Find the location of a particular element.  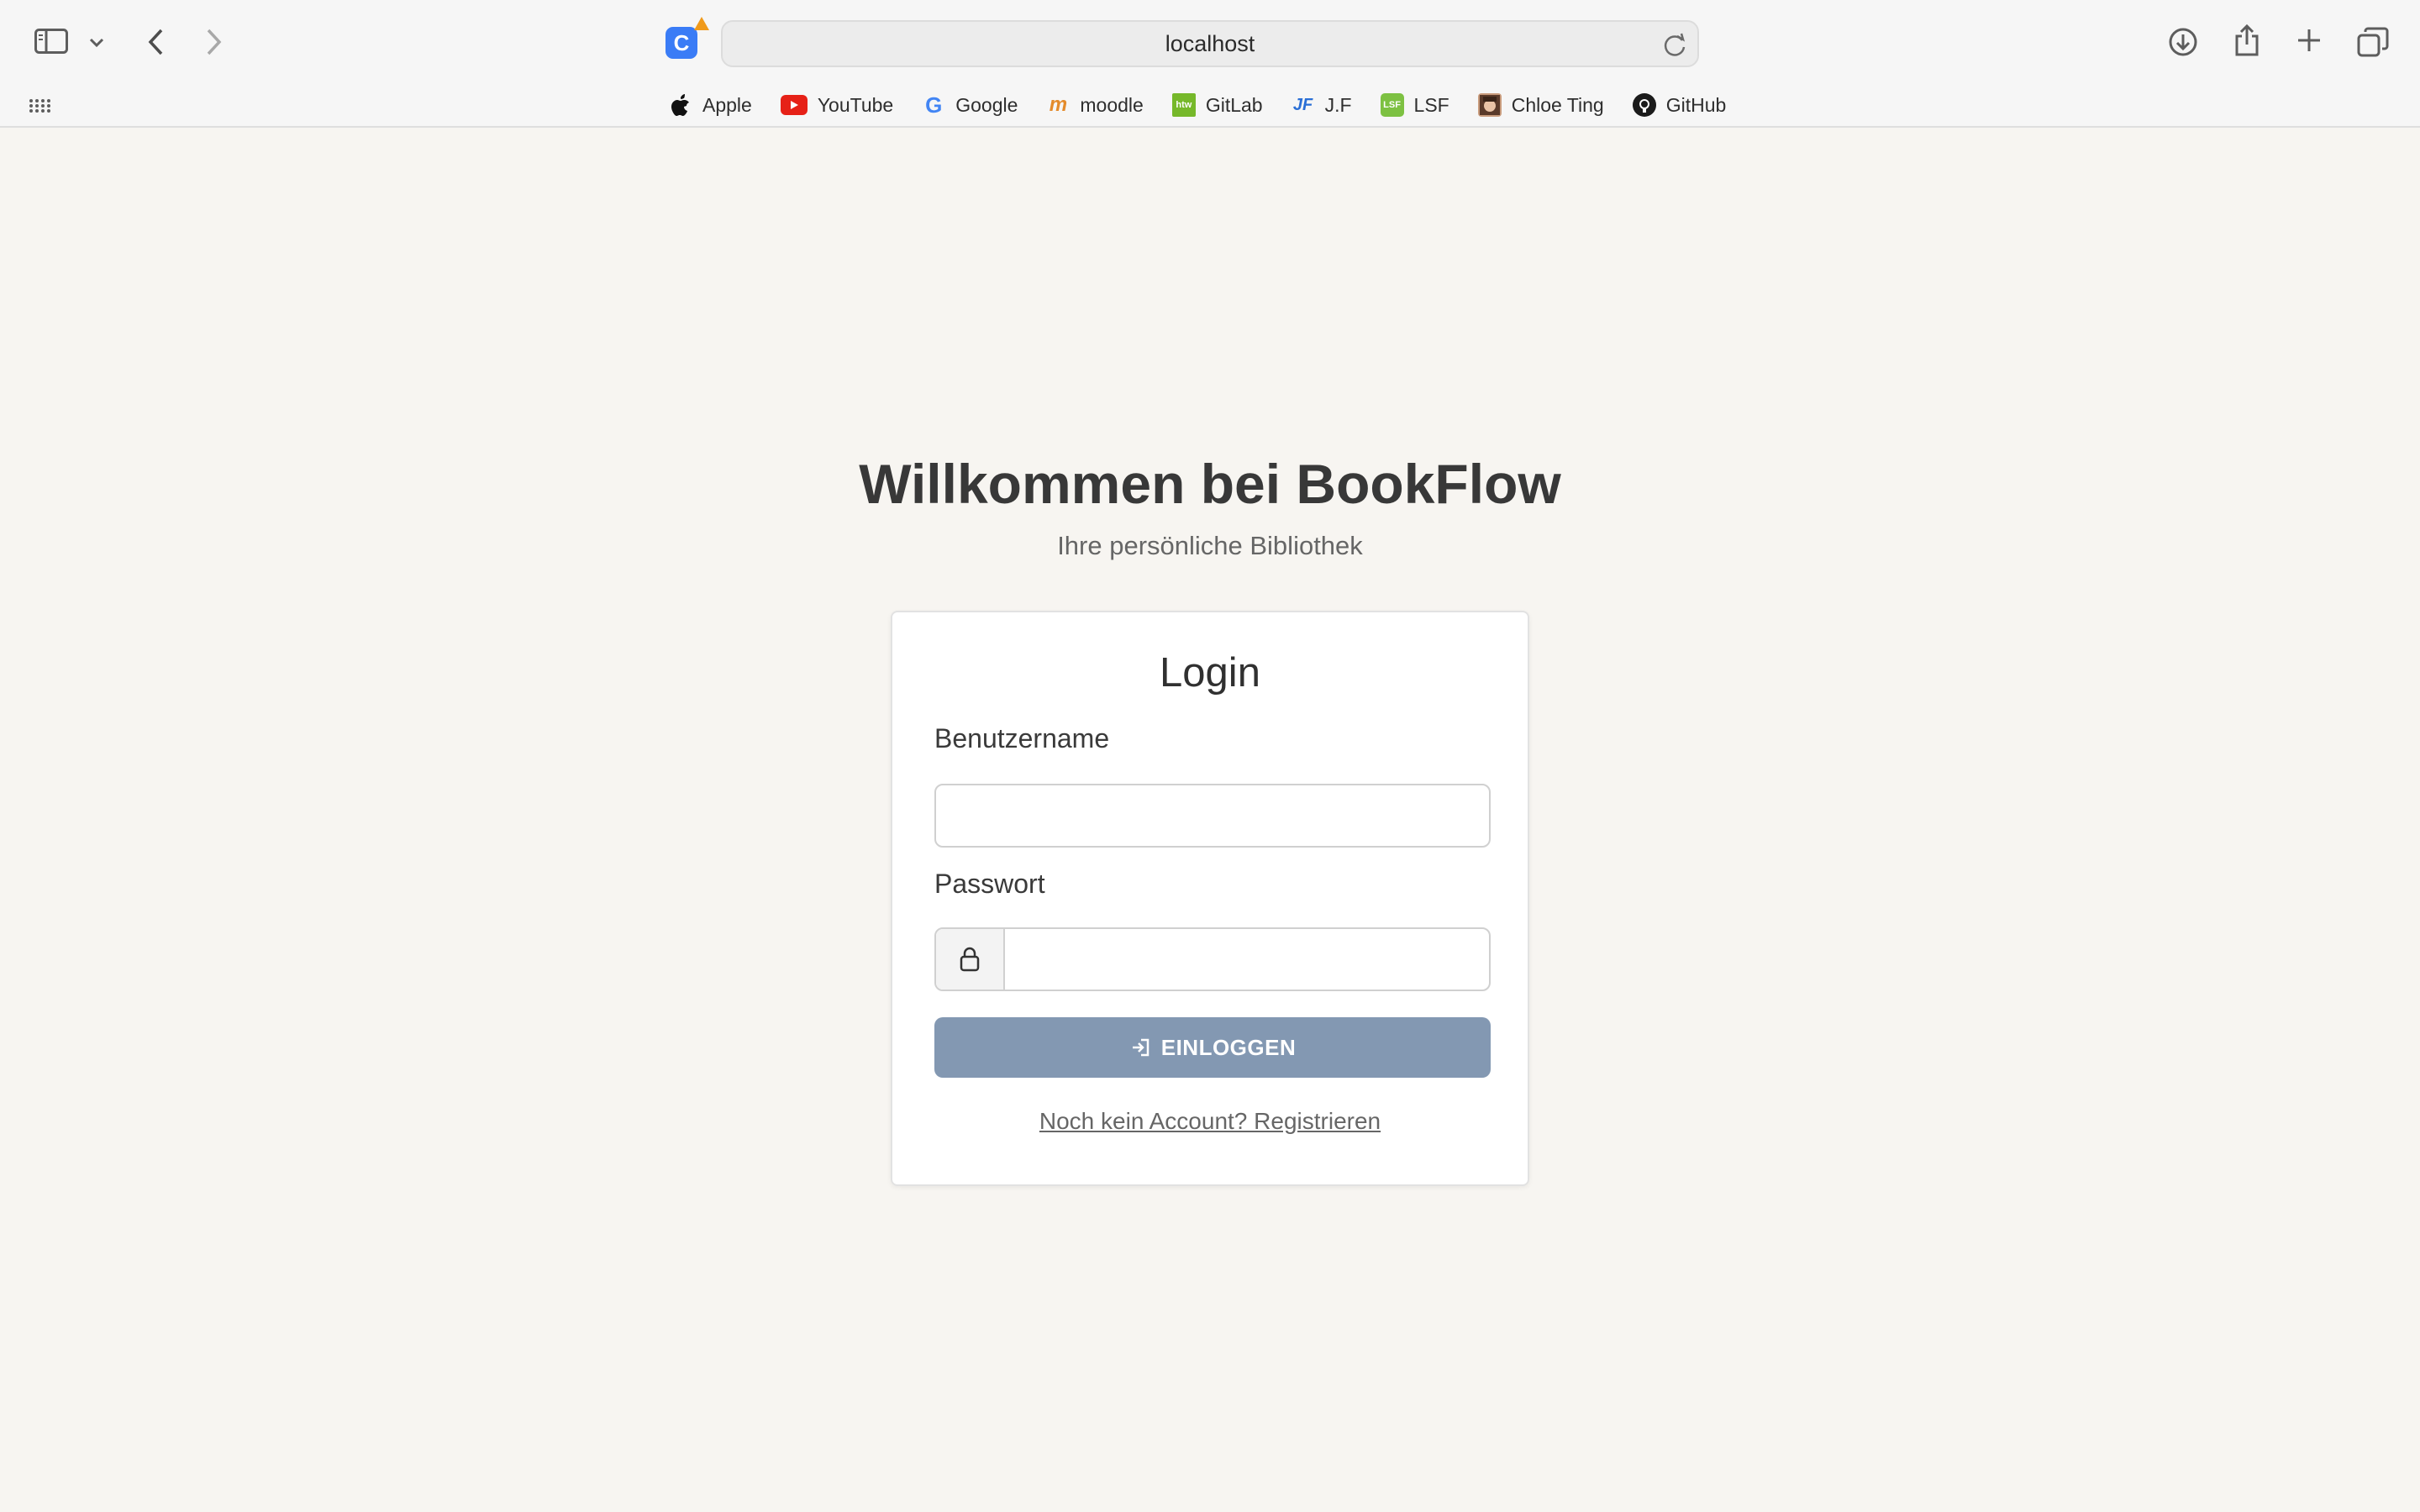

address-bar: localhost is located at coordinates (1210, 43).